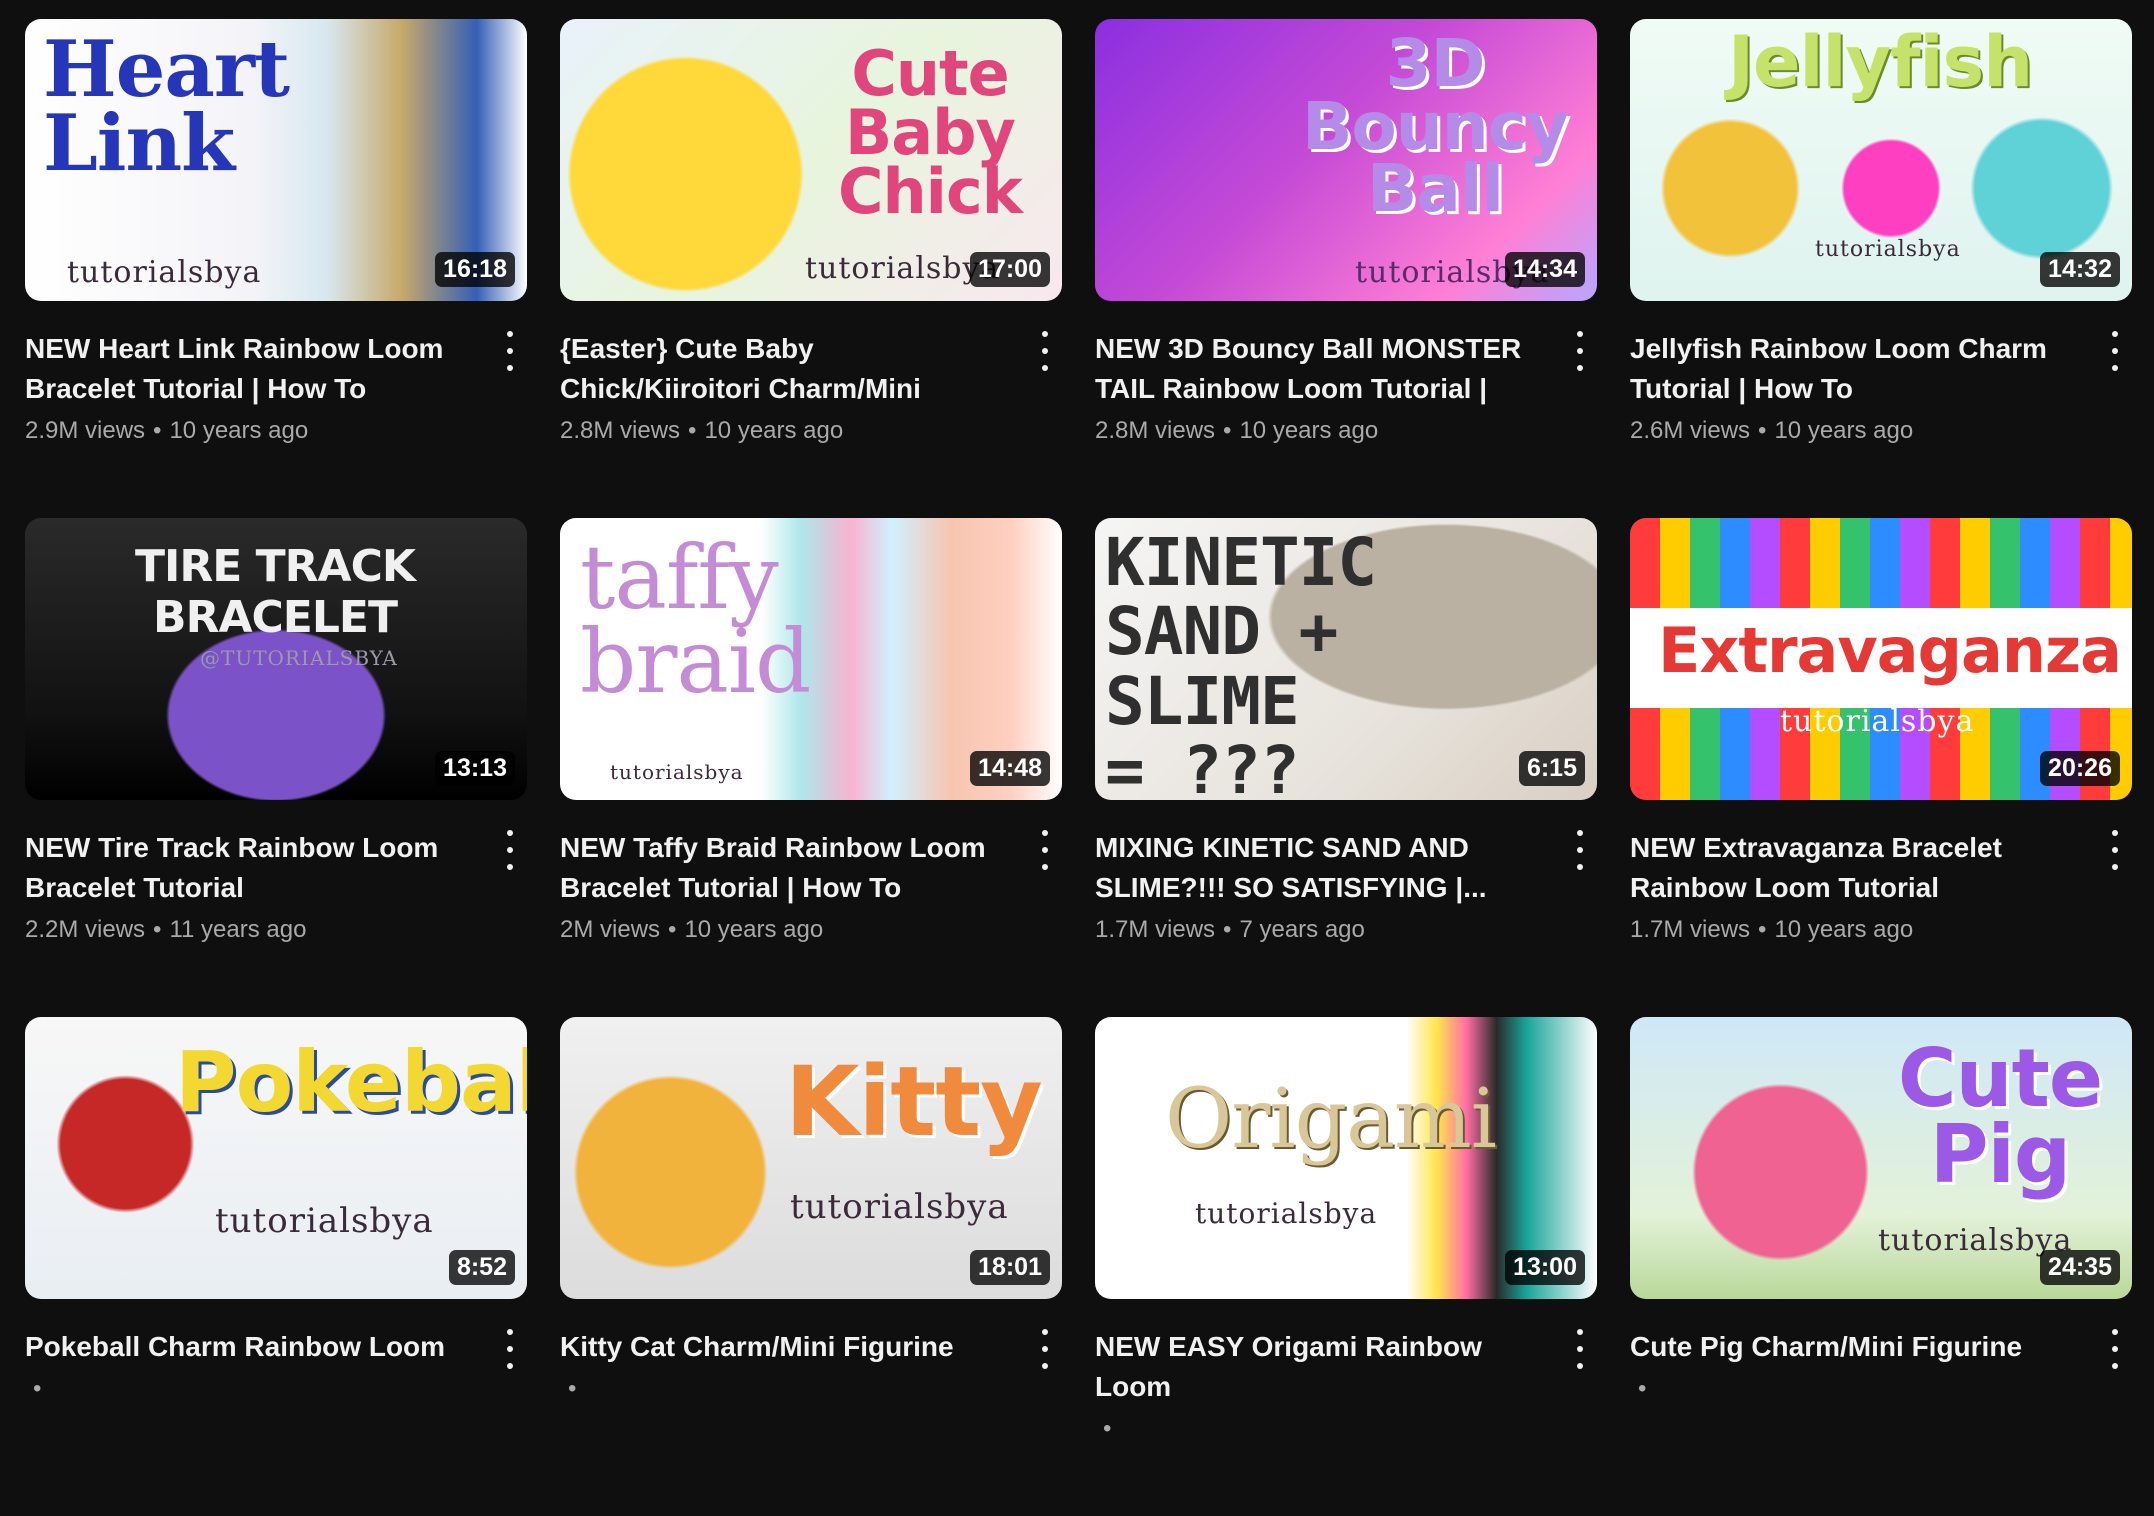 The width and height of the screenshot is (2154, 1516). Describe the element at coordinates (1545, 1267) in the screenshot. I see `duration-badge: 13:00` at that location.